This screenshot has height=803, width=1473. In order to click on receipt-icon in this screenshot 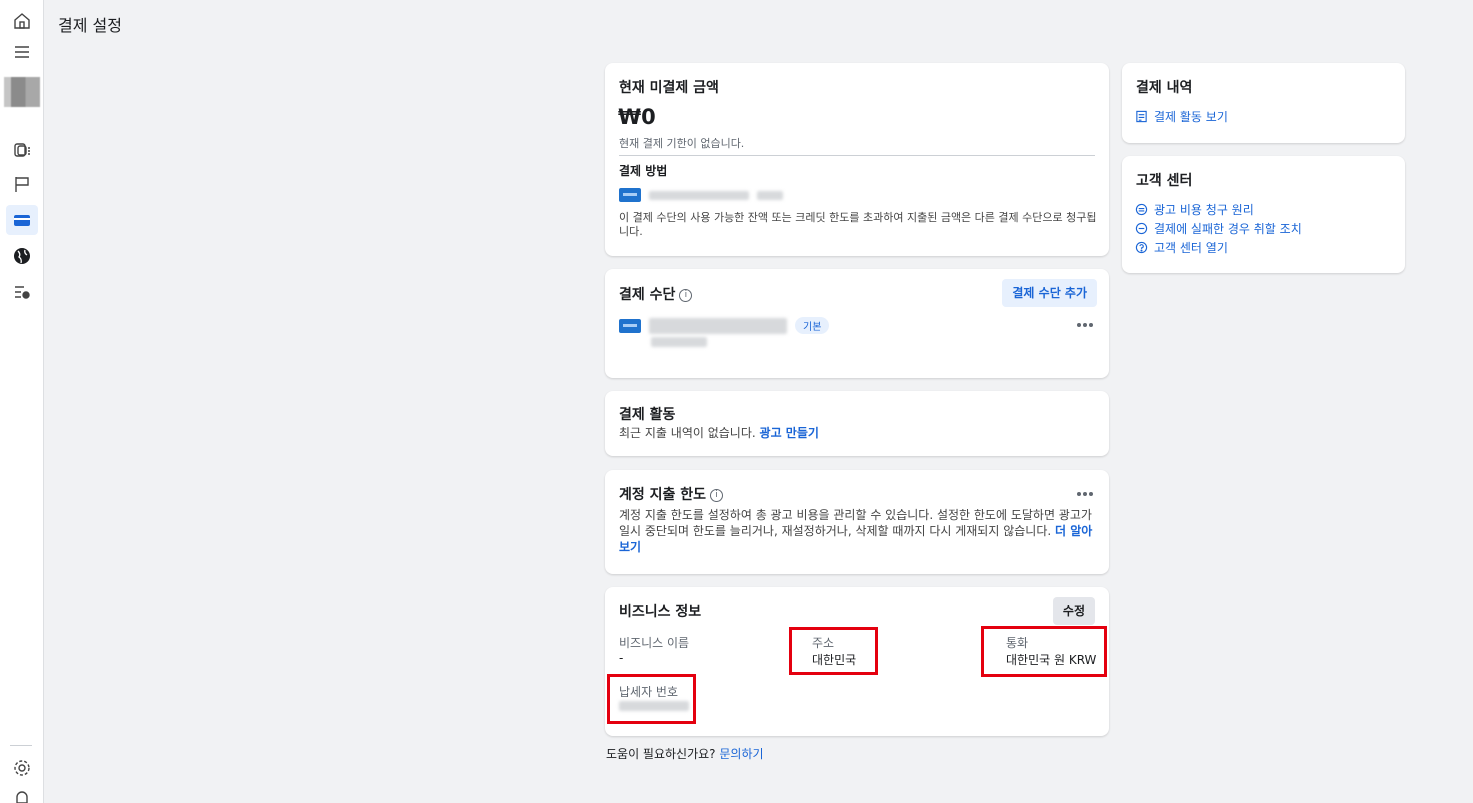, I will do `click(1141, 116)`.